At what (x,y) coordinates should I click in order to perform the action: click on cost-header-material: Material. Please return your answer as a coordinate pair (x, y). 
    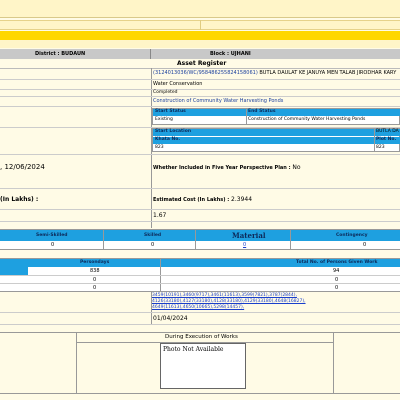
    Looking at the image, I should click on (249, 235).